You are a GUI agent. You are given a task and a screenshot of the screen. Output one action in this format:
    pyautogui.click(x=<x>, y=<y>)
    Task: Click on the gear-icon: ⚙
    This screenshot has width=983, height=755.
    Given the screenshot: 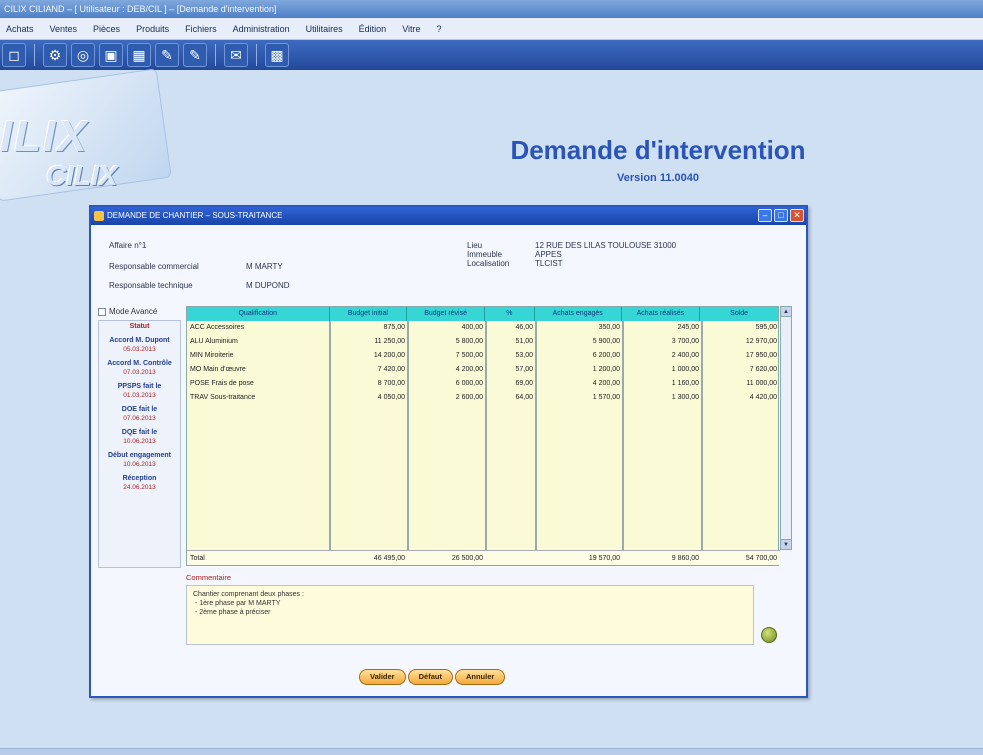 What is the action you would take?
    pyautogui.click(x=55, y=55)
    